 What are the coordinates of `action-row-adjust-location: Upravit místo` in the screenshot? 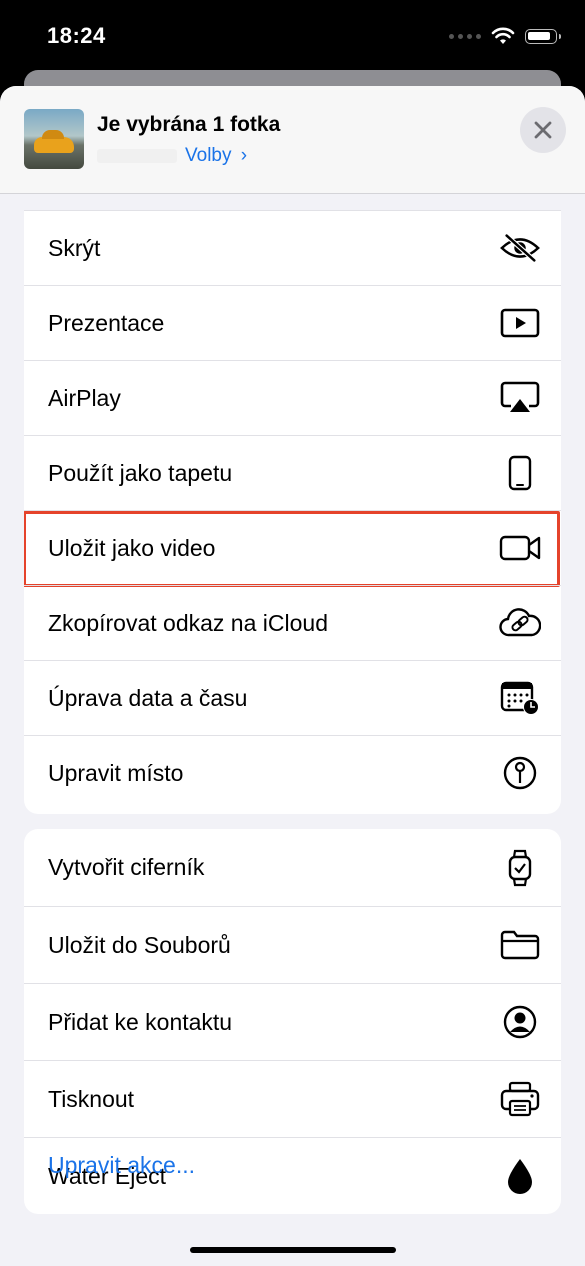 It's located at (292, 772).